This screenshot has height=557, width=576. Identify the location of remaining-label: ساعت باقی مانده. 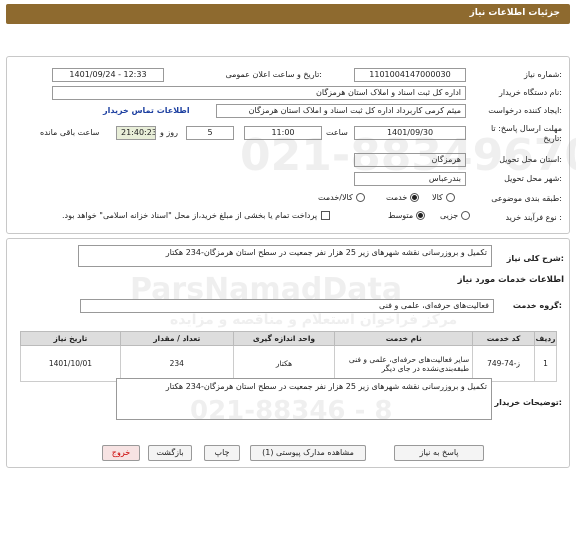
(70, 132).